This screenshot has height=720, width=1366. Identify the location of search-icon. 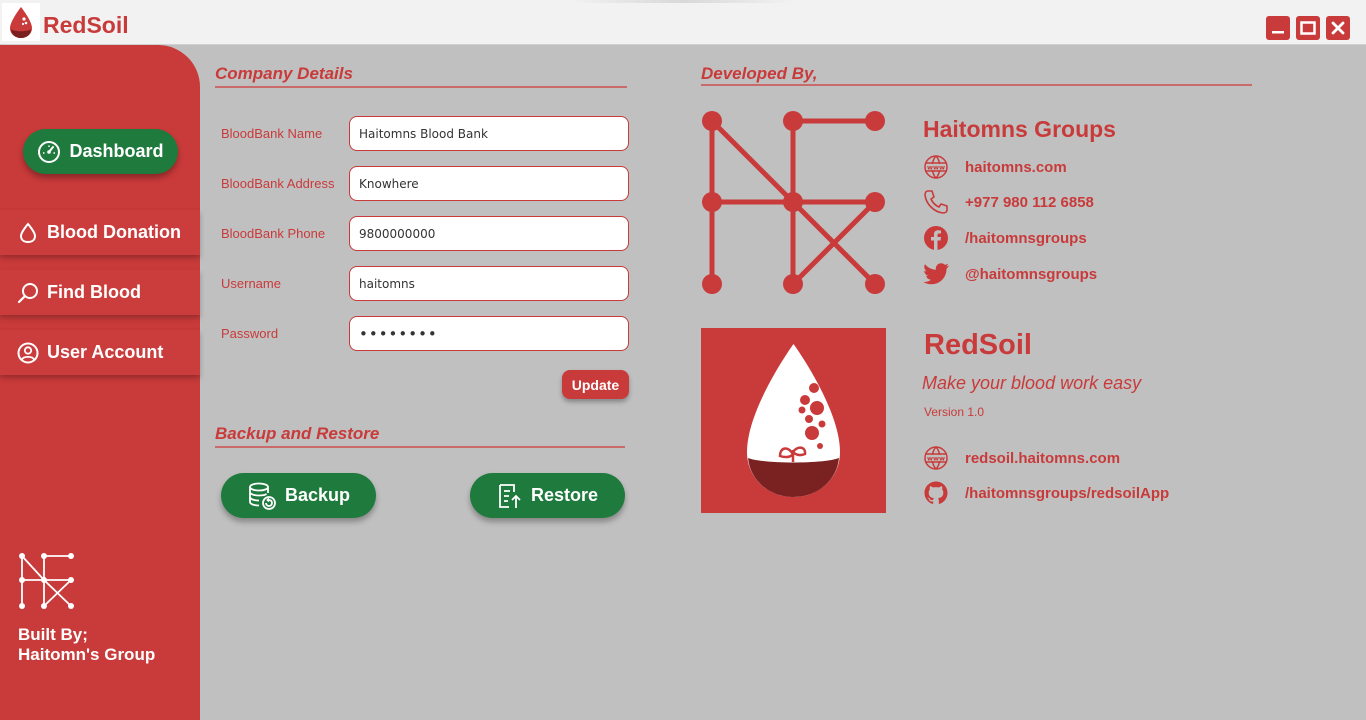
(27, 292).